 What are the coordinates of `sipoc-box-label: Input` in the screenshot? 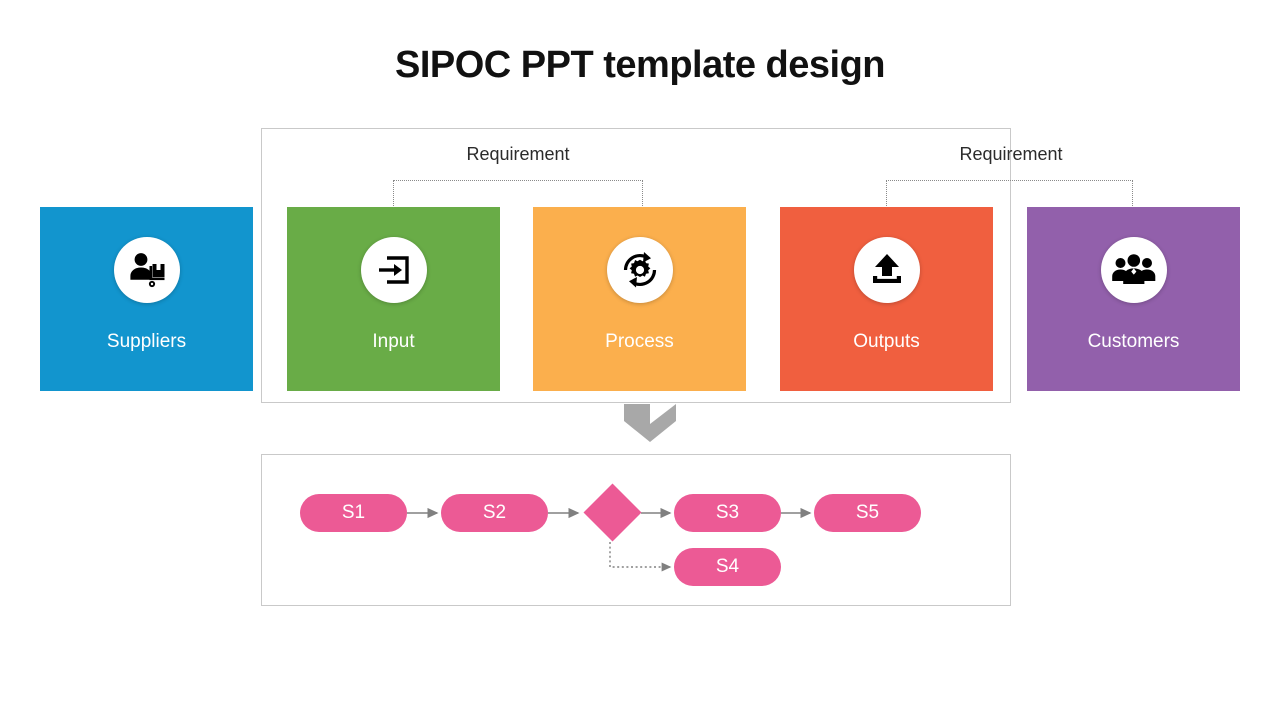 It's located at (393, 341).